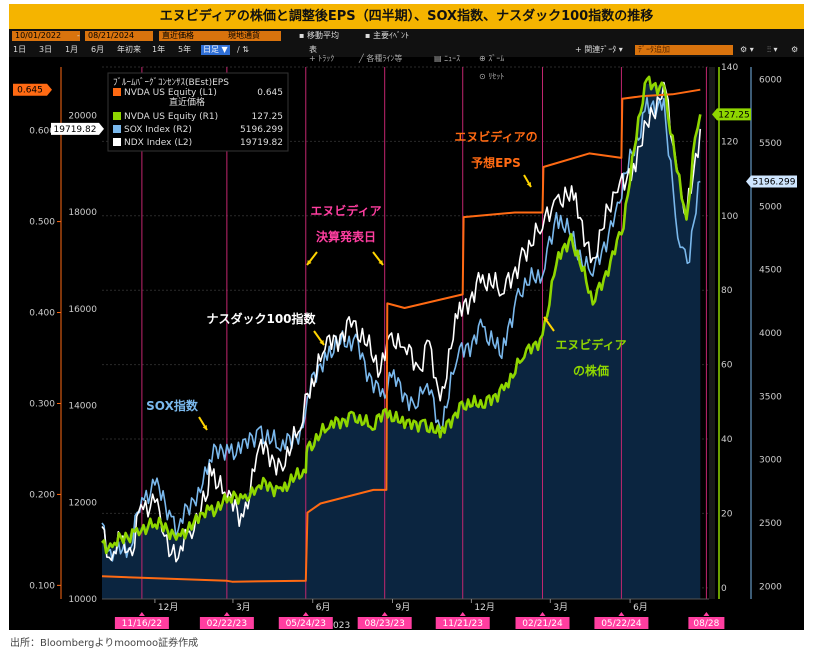  Describe the element at coordinates (724, 589) in the screenshot. I see `nvda-axis-tick: 0` at that location.